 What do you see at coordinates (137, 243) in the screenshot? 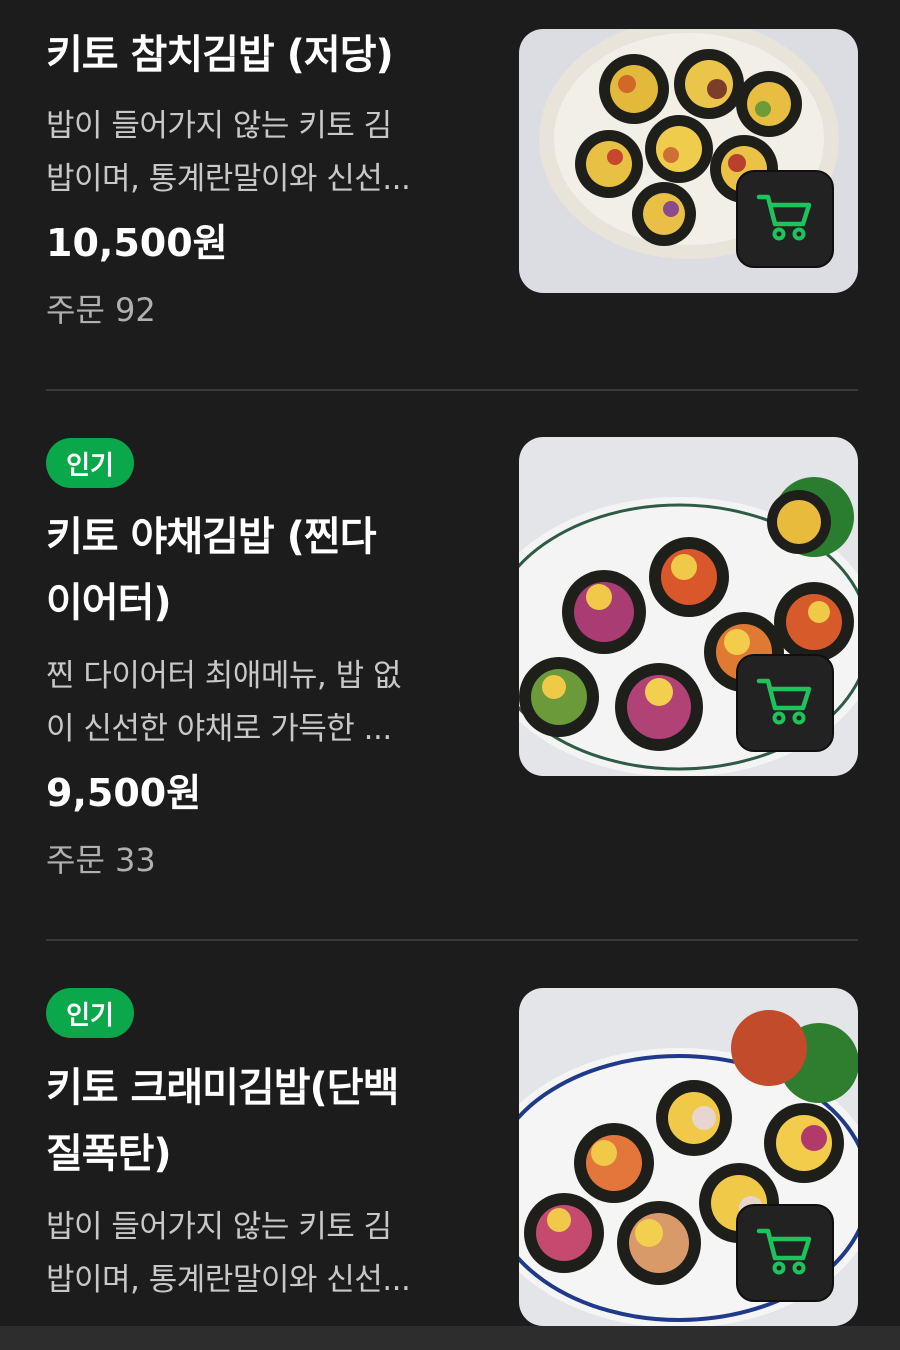
I see `item-price: 10,500원` at bounding box center [137, 243].